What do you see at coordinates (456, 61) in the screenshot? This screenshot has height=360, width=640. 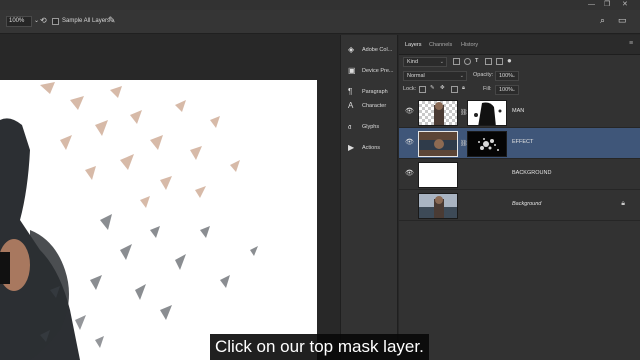 I see `pixel-filter-icon` at bounding box center [456, 61].